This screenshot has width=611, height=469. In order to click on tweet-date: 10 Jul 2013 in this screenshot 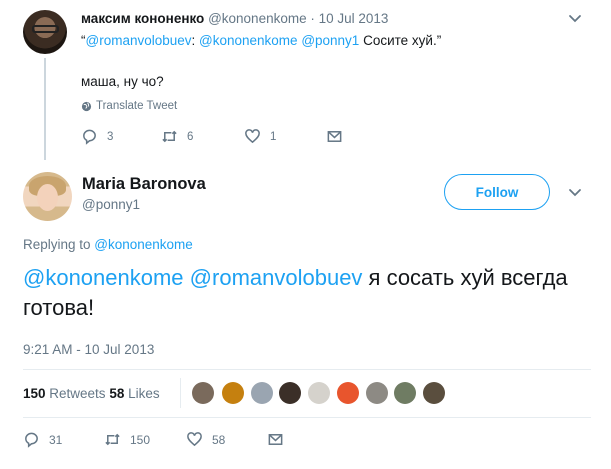, I will do `click(354, 18)`.